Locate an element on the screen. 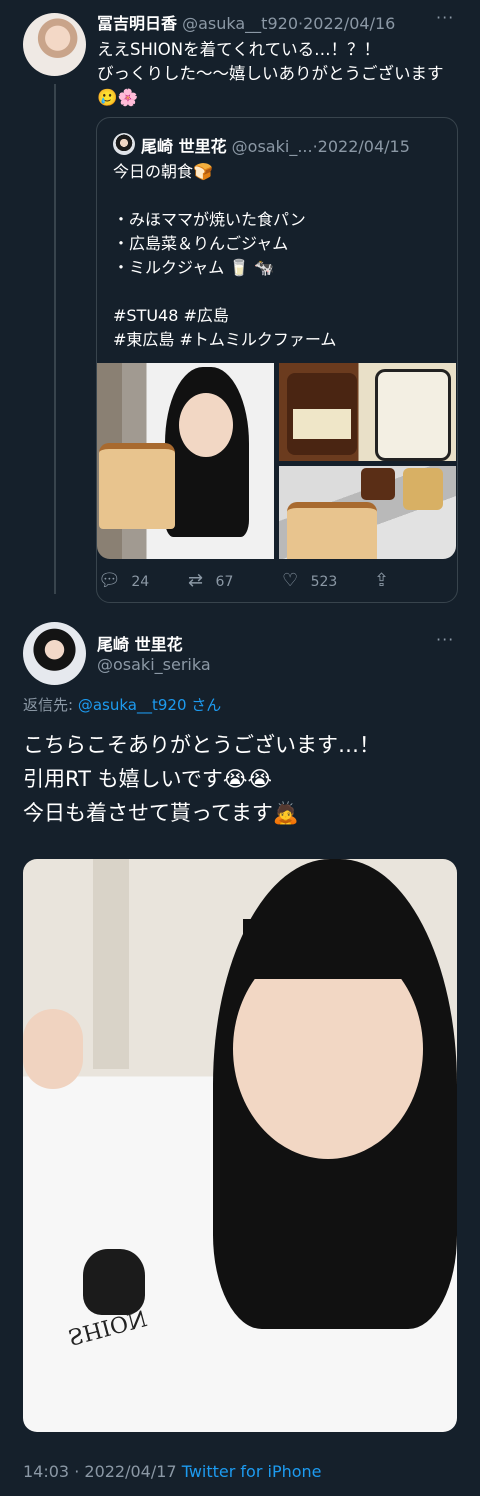  main-tweet-line: 引用RT も嬉しいです😭😭 is located at coordinates (148, 779).